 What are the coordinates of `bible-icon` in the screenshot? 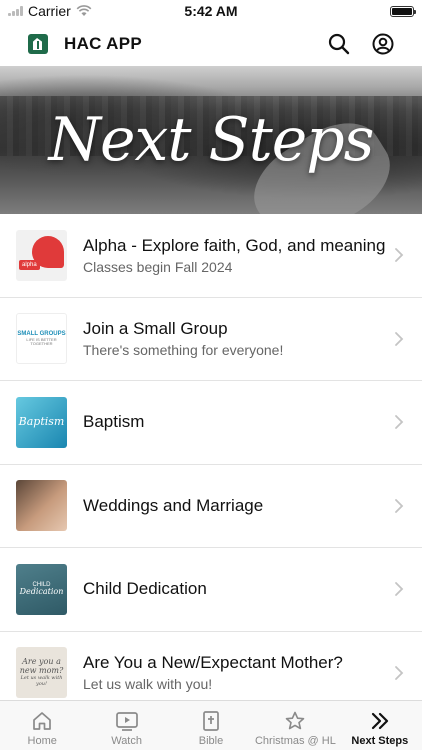 It's located at (211, 721).